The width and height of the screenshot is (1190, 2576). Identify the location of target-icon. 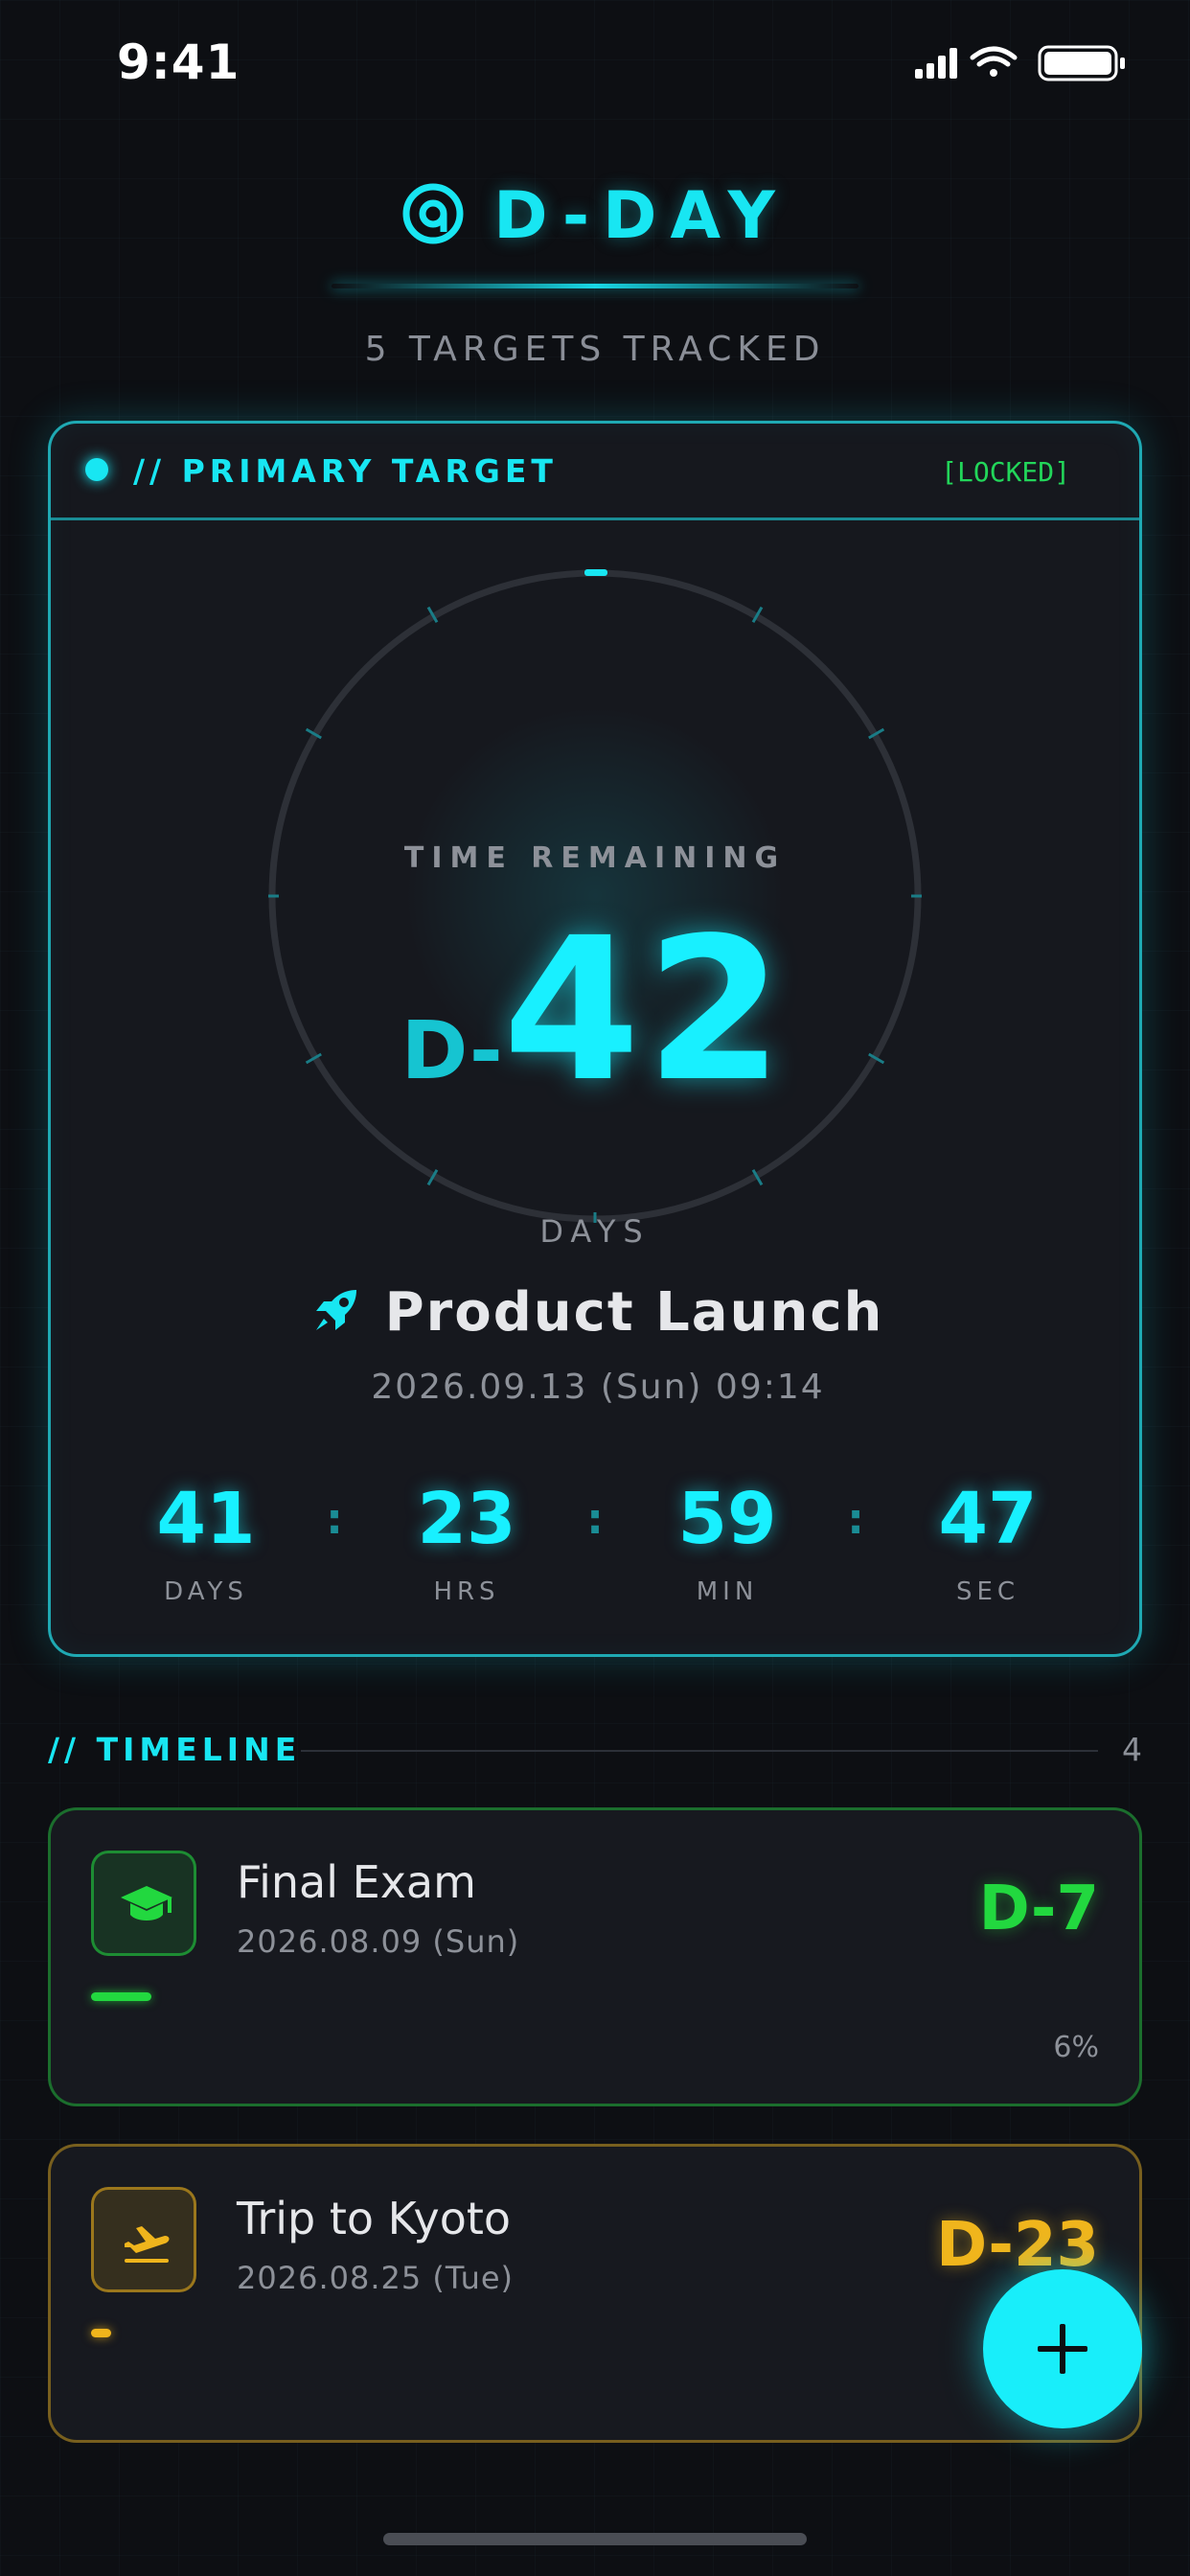
(433, 213).